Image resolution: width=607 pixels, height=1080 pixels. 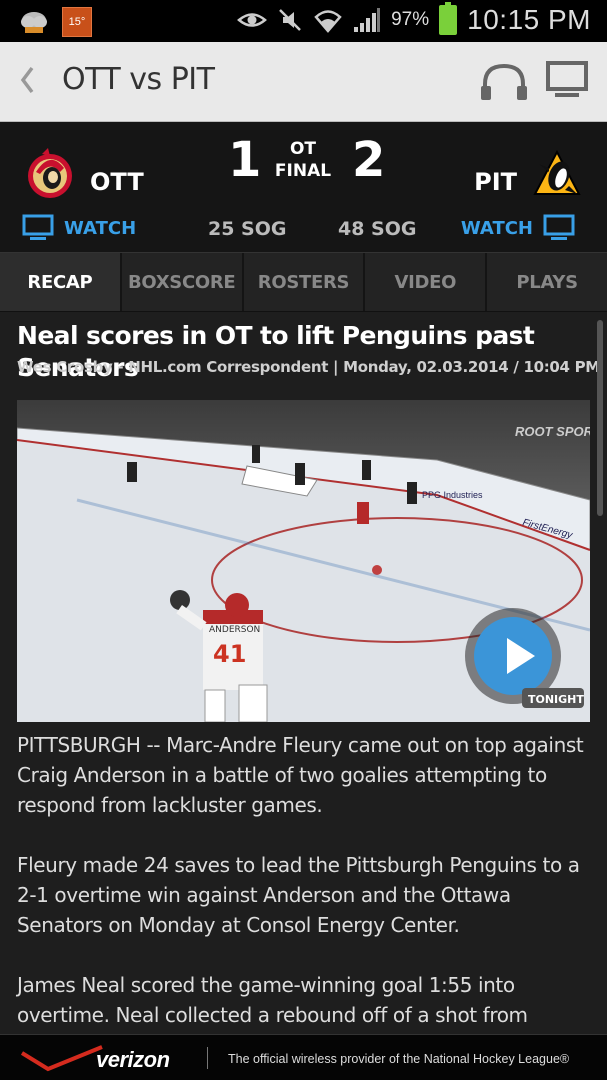 I want to click on tab-video: VIDEO, so click(x=426, y=282).